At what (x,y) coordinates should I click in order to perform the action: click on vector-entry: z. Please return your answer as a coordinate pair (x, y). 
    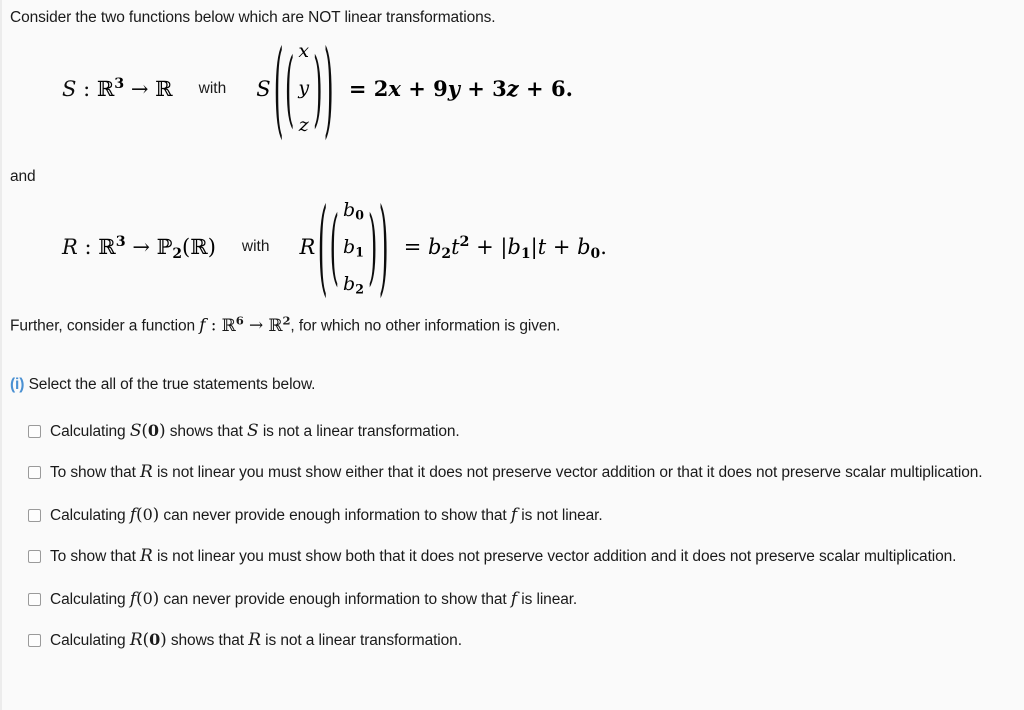
    Looking at the image, I should click on (303, 125).